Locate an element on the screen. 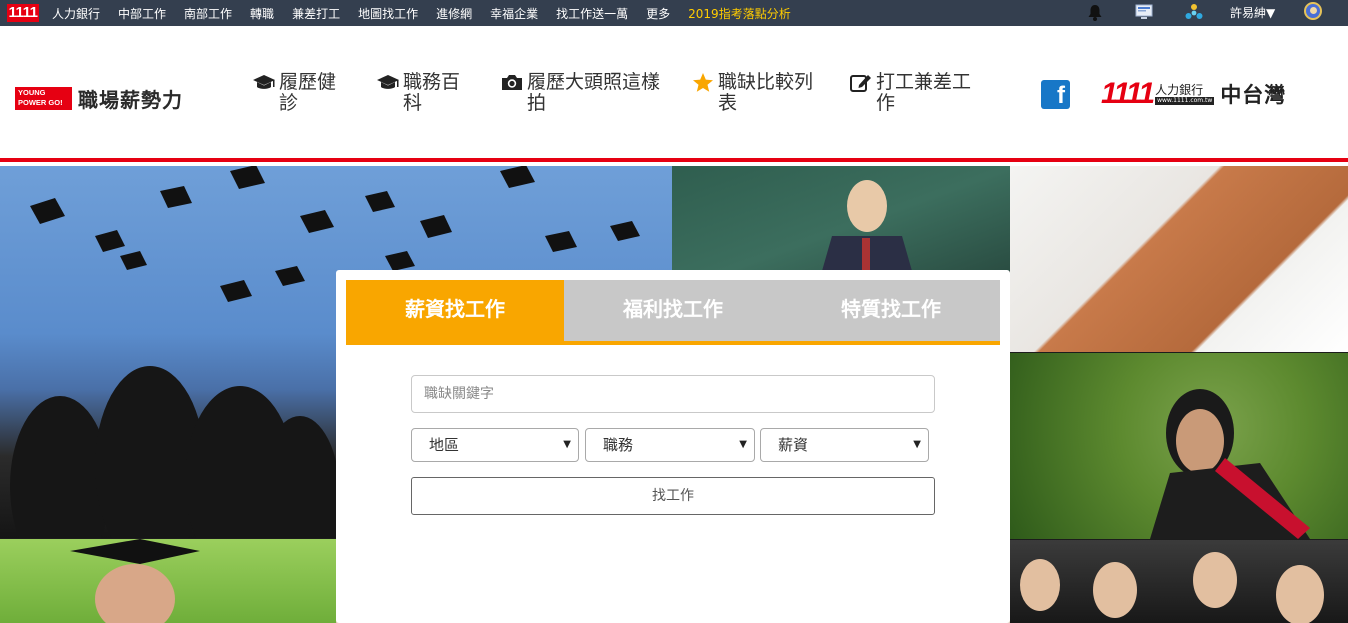  nav-parttime: 打工兼差工作 is located at coordinates (919, 93).